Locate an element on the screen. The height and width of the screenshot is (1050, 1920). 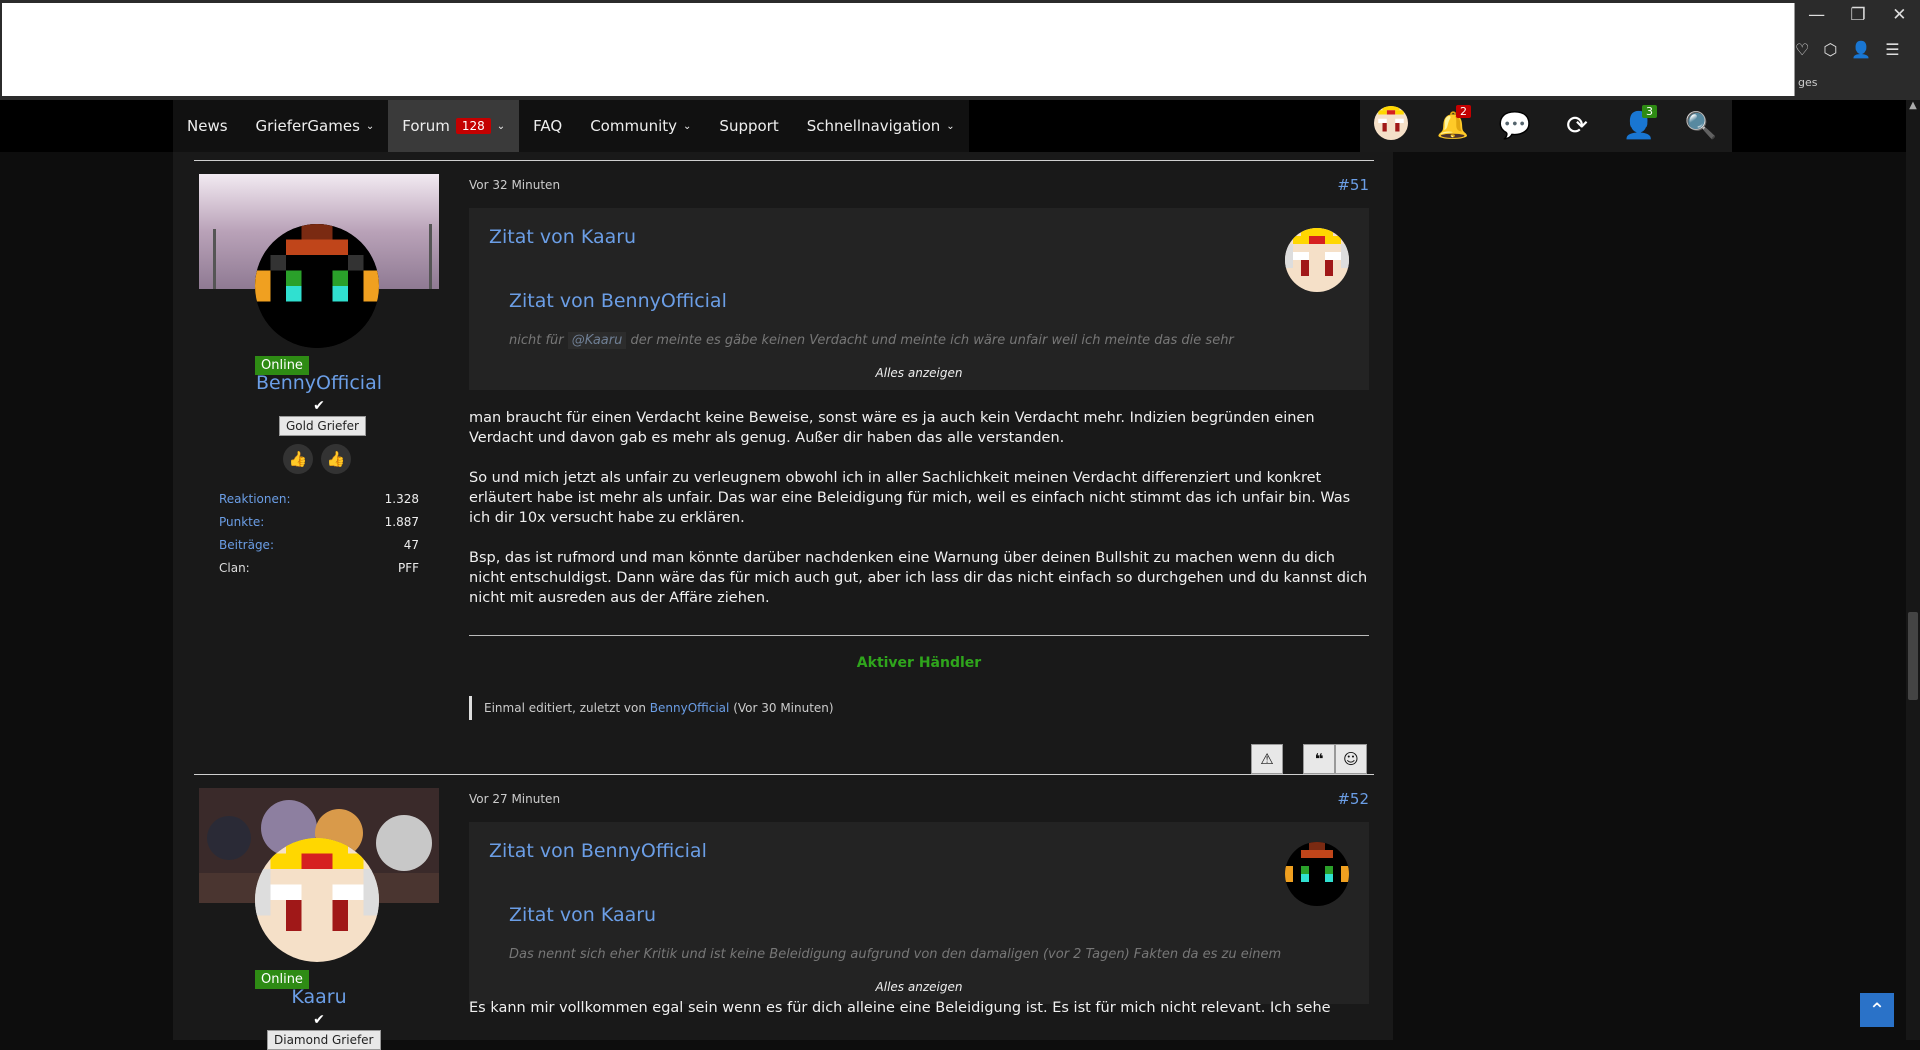
chevron-up-icon: ⌃ is located at coordinates (1877, 1010).